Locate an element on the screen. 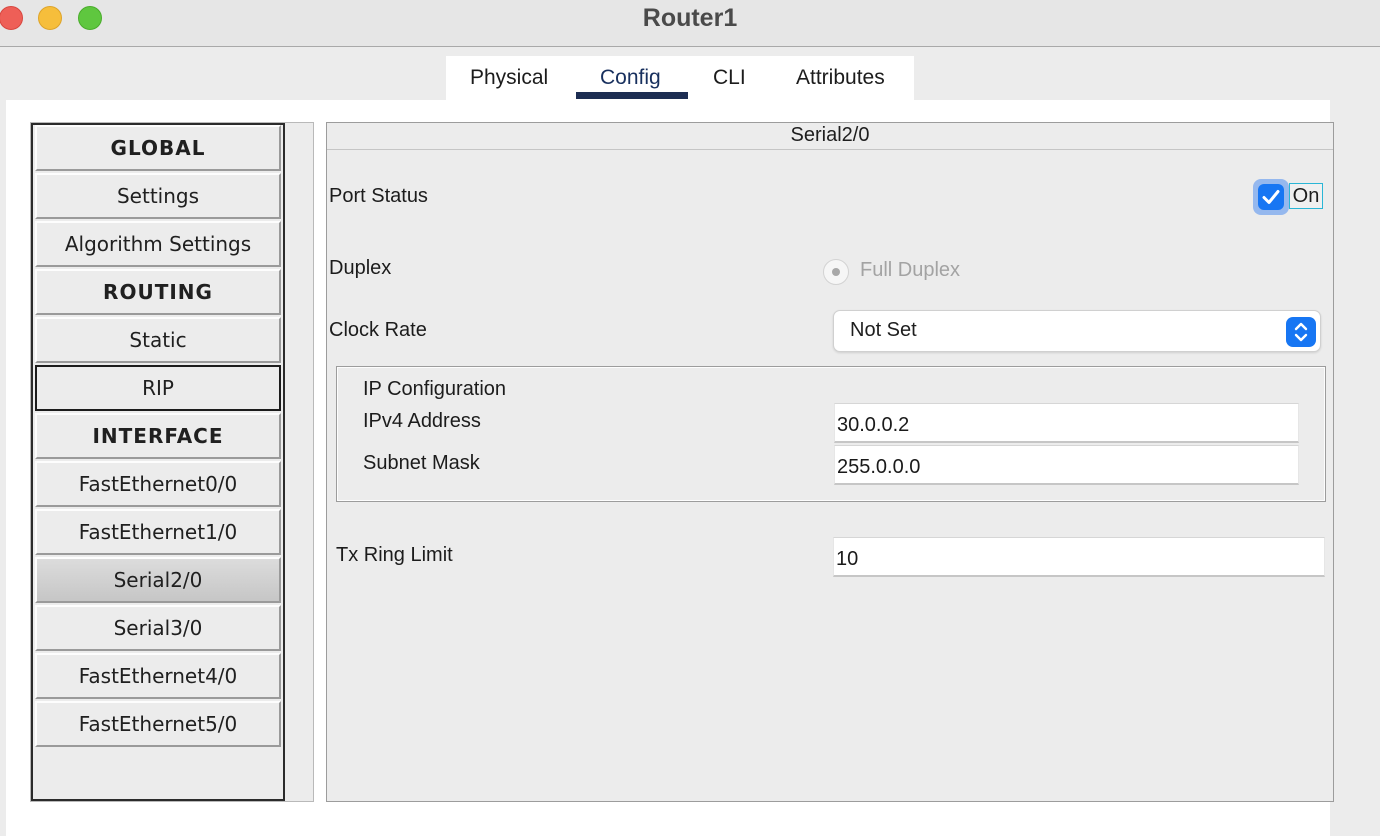  chevron-up-down-icon is located at coordinates (1301, 332).